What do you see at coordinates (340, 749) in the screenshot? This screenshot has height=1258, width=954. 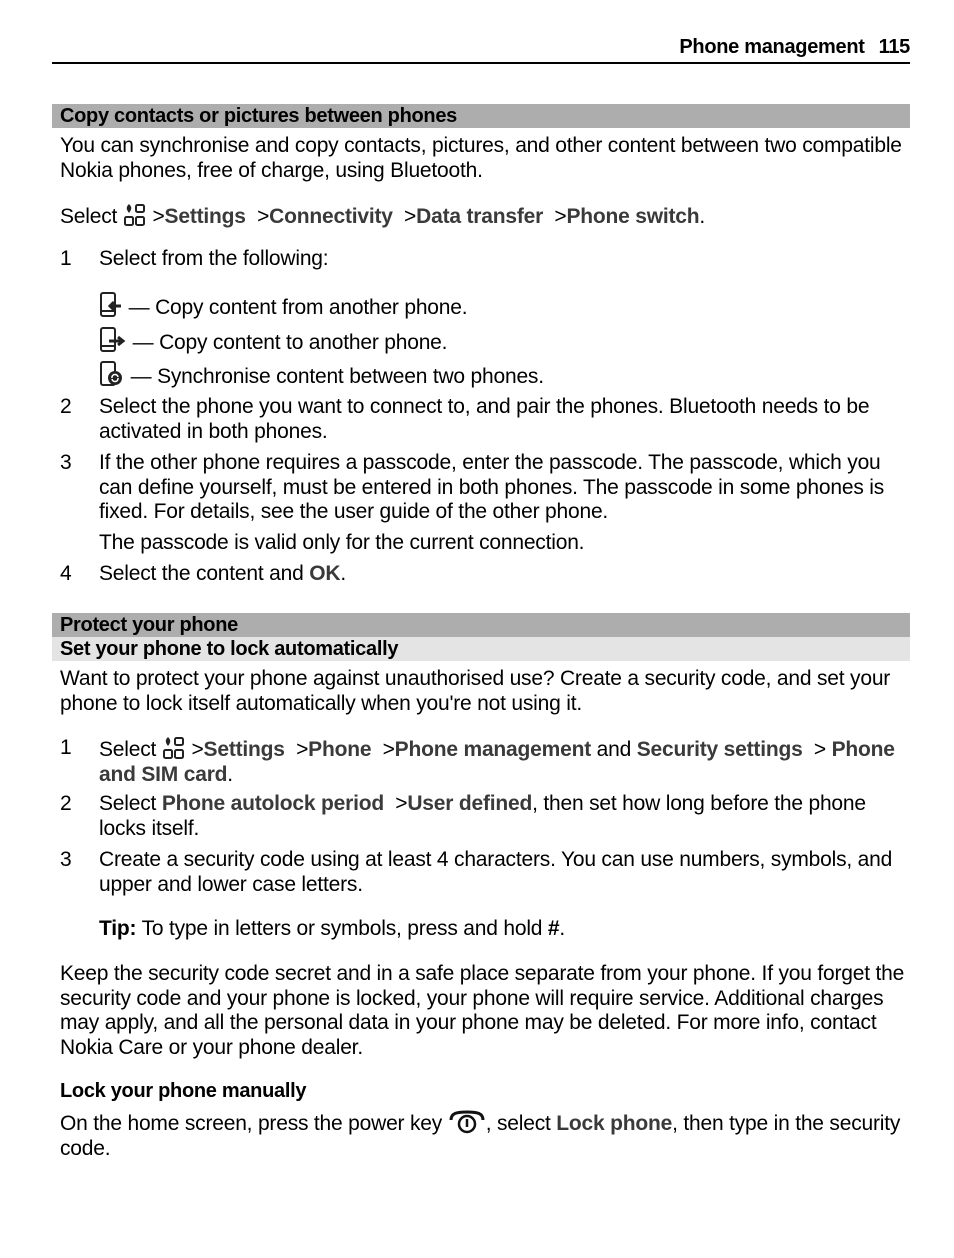 I see `menu-item-phone: Phone` at bounding box center [340, 749].